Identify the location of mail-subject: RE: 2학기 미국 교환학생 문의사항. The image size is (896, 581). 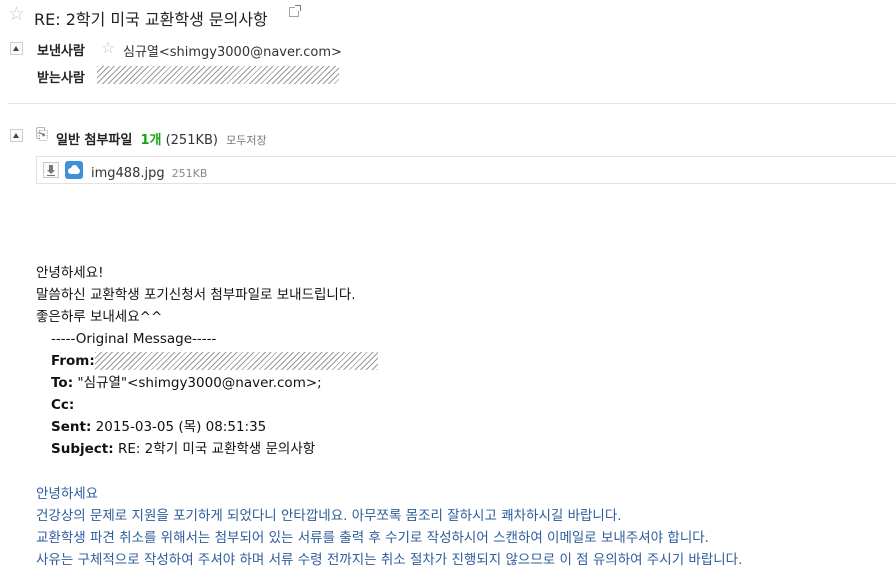
(151, 19).